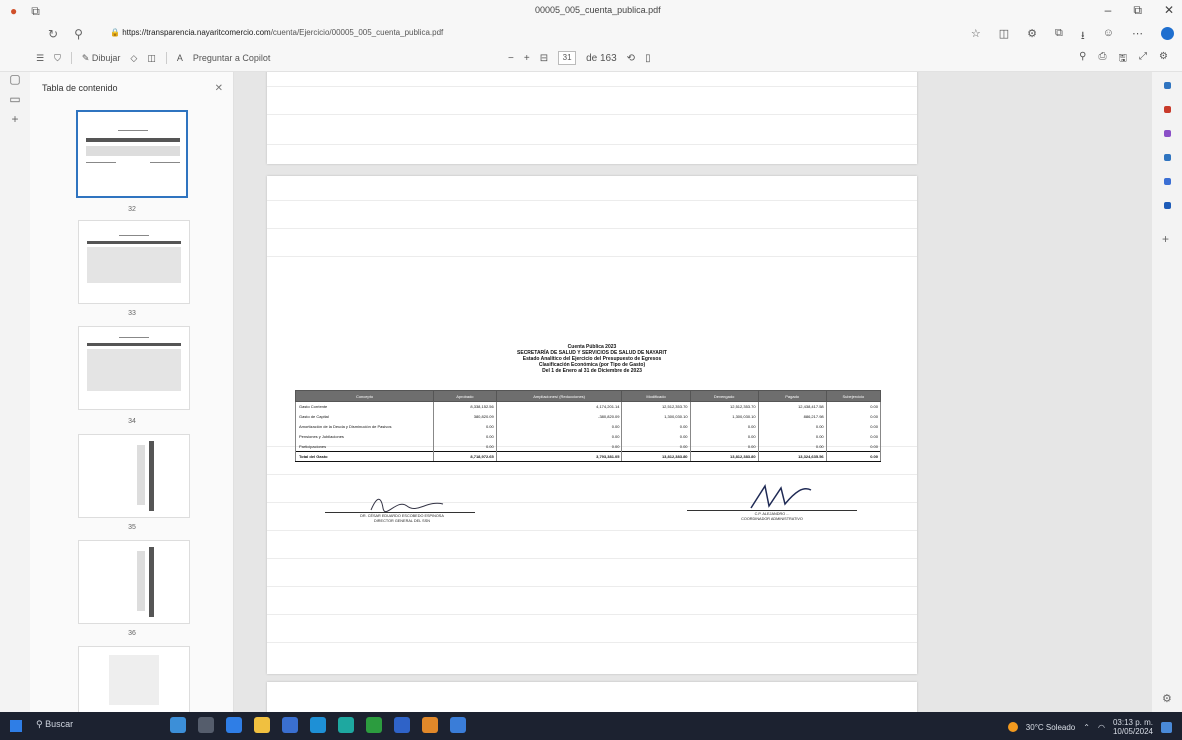 The width and height of the screenshot is (1182, 740). Describe the element at coordinates (133, 58) in the screenshot. I see `erase-icon: ◇` at that location.